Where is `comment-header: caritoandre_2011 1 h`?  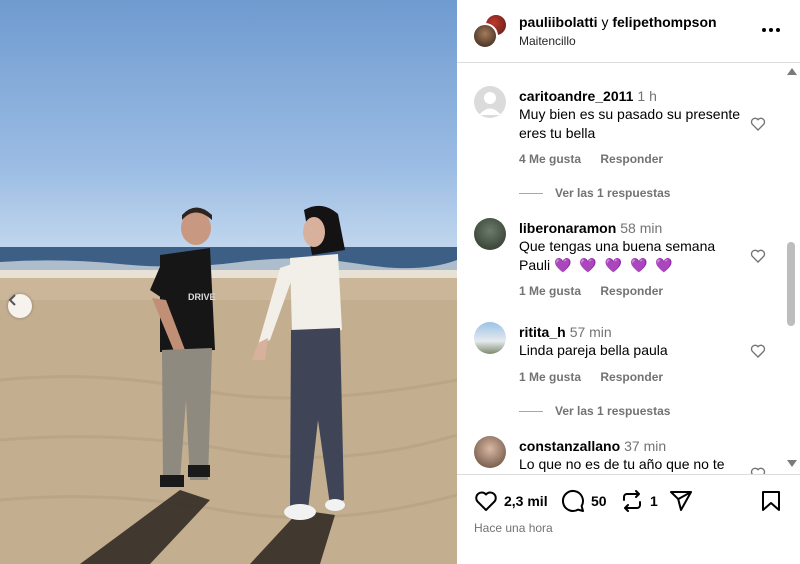 comment-header: caritoandre_2011 1 h is located at coordinates (588, 96).